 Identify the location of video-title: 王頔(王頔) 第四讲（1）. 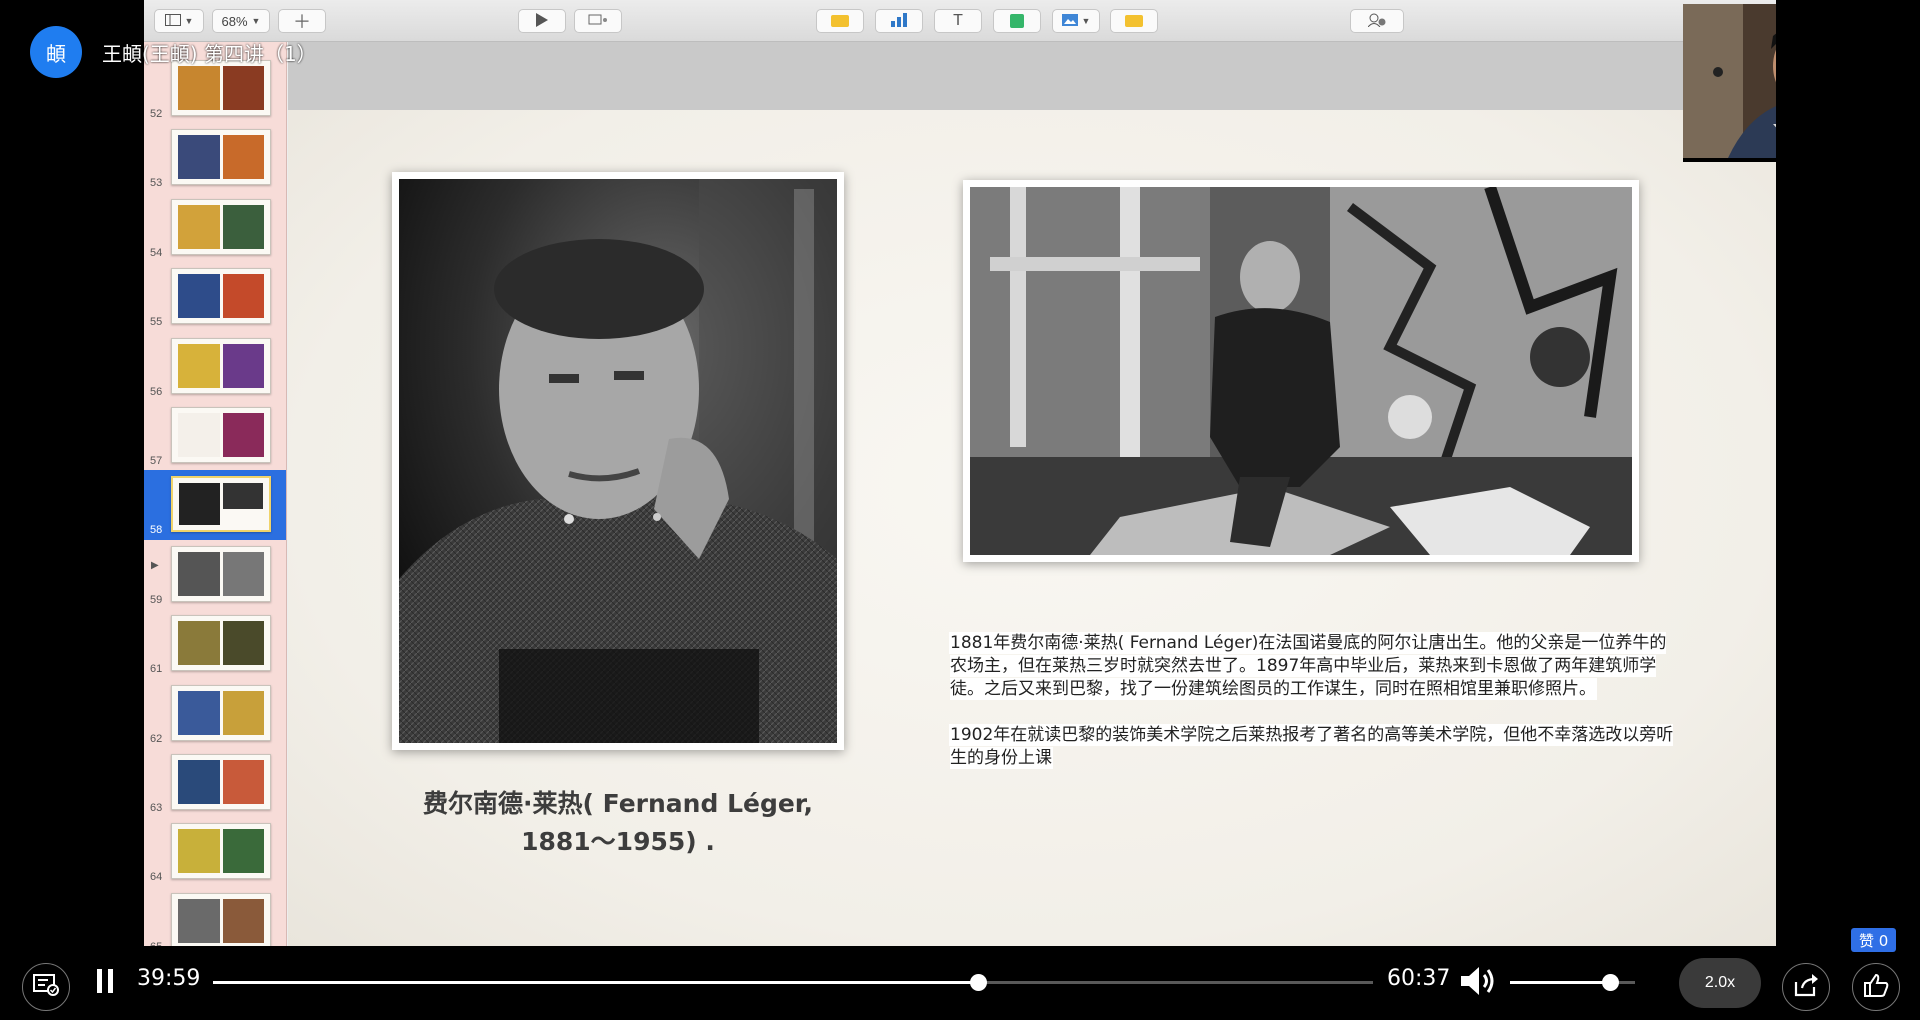
(209, 54).